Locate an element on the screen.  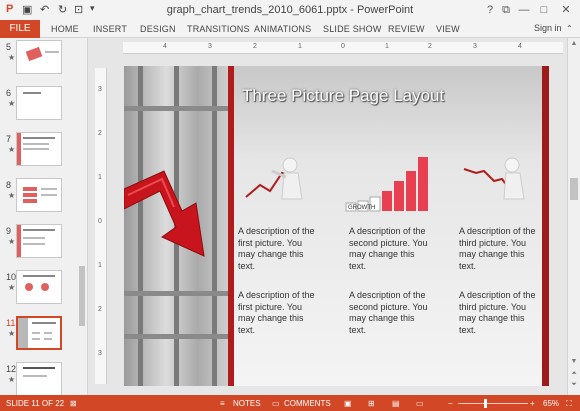
scroll-down-icon: ▼ is located at coordinates (574, 361).